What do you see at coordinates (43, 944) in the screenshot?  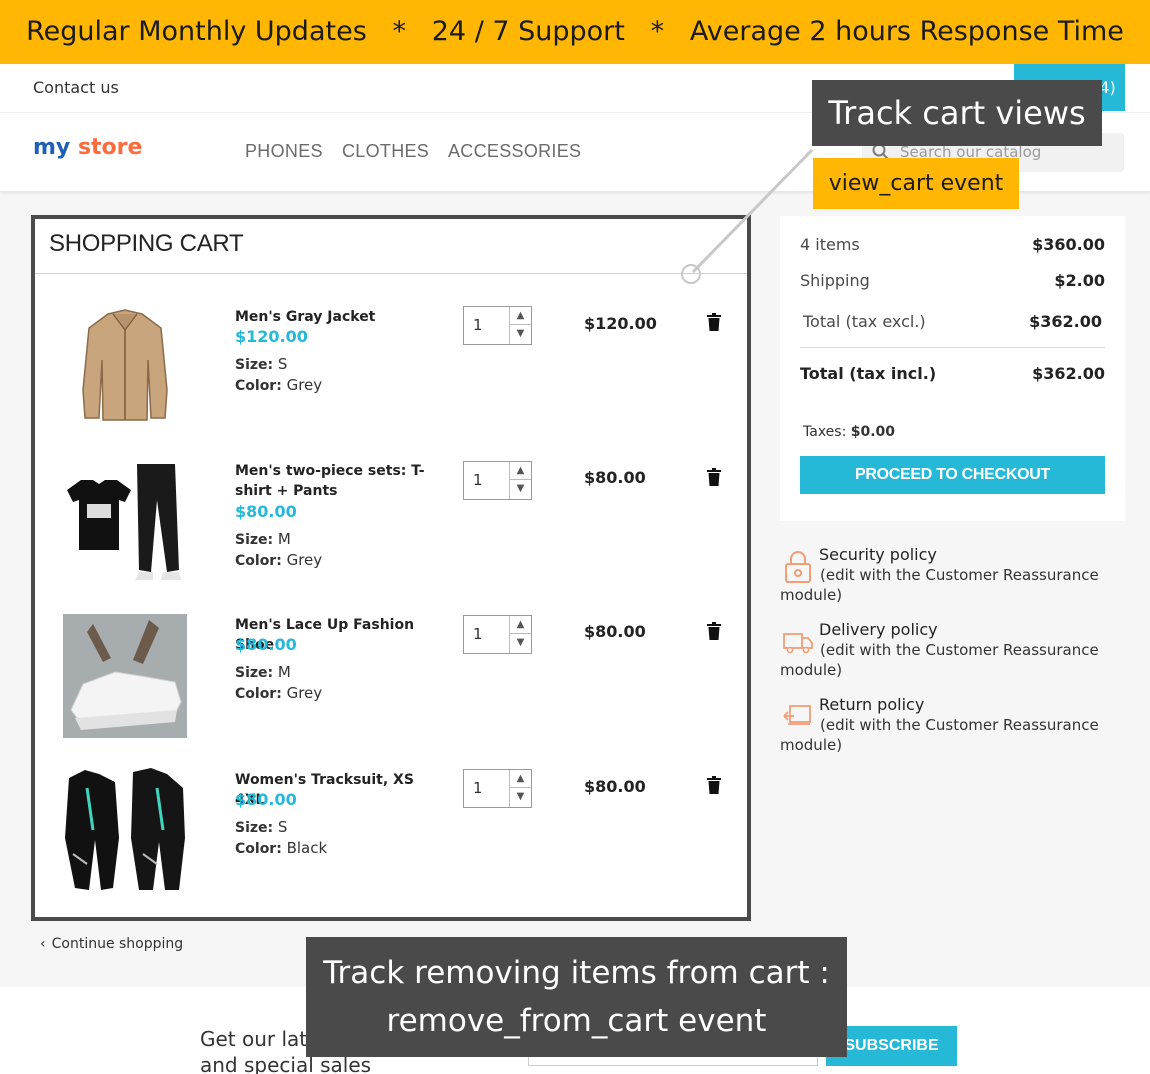 I see `chevron-left-icon: ‹` at bounding box center [43, 944].